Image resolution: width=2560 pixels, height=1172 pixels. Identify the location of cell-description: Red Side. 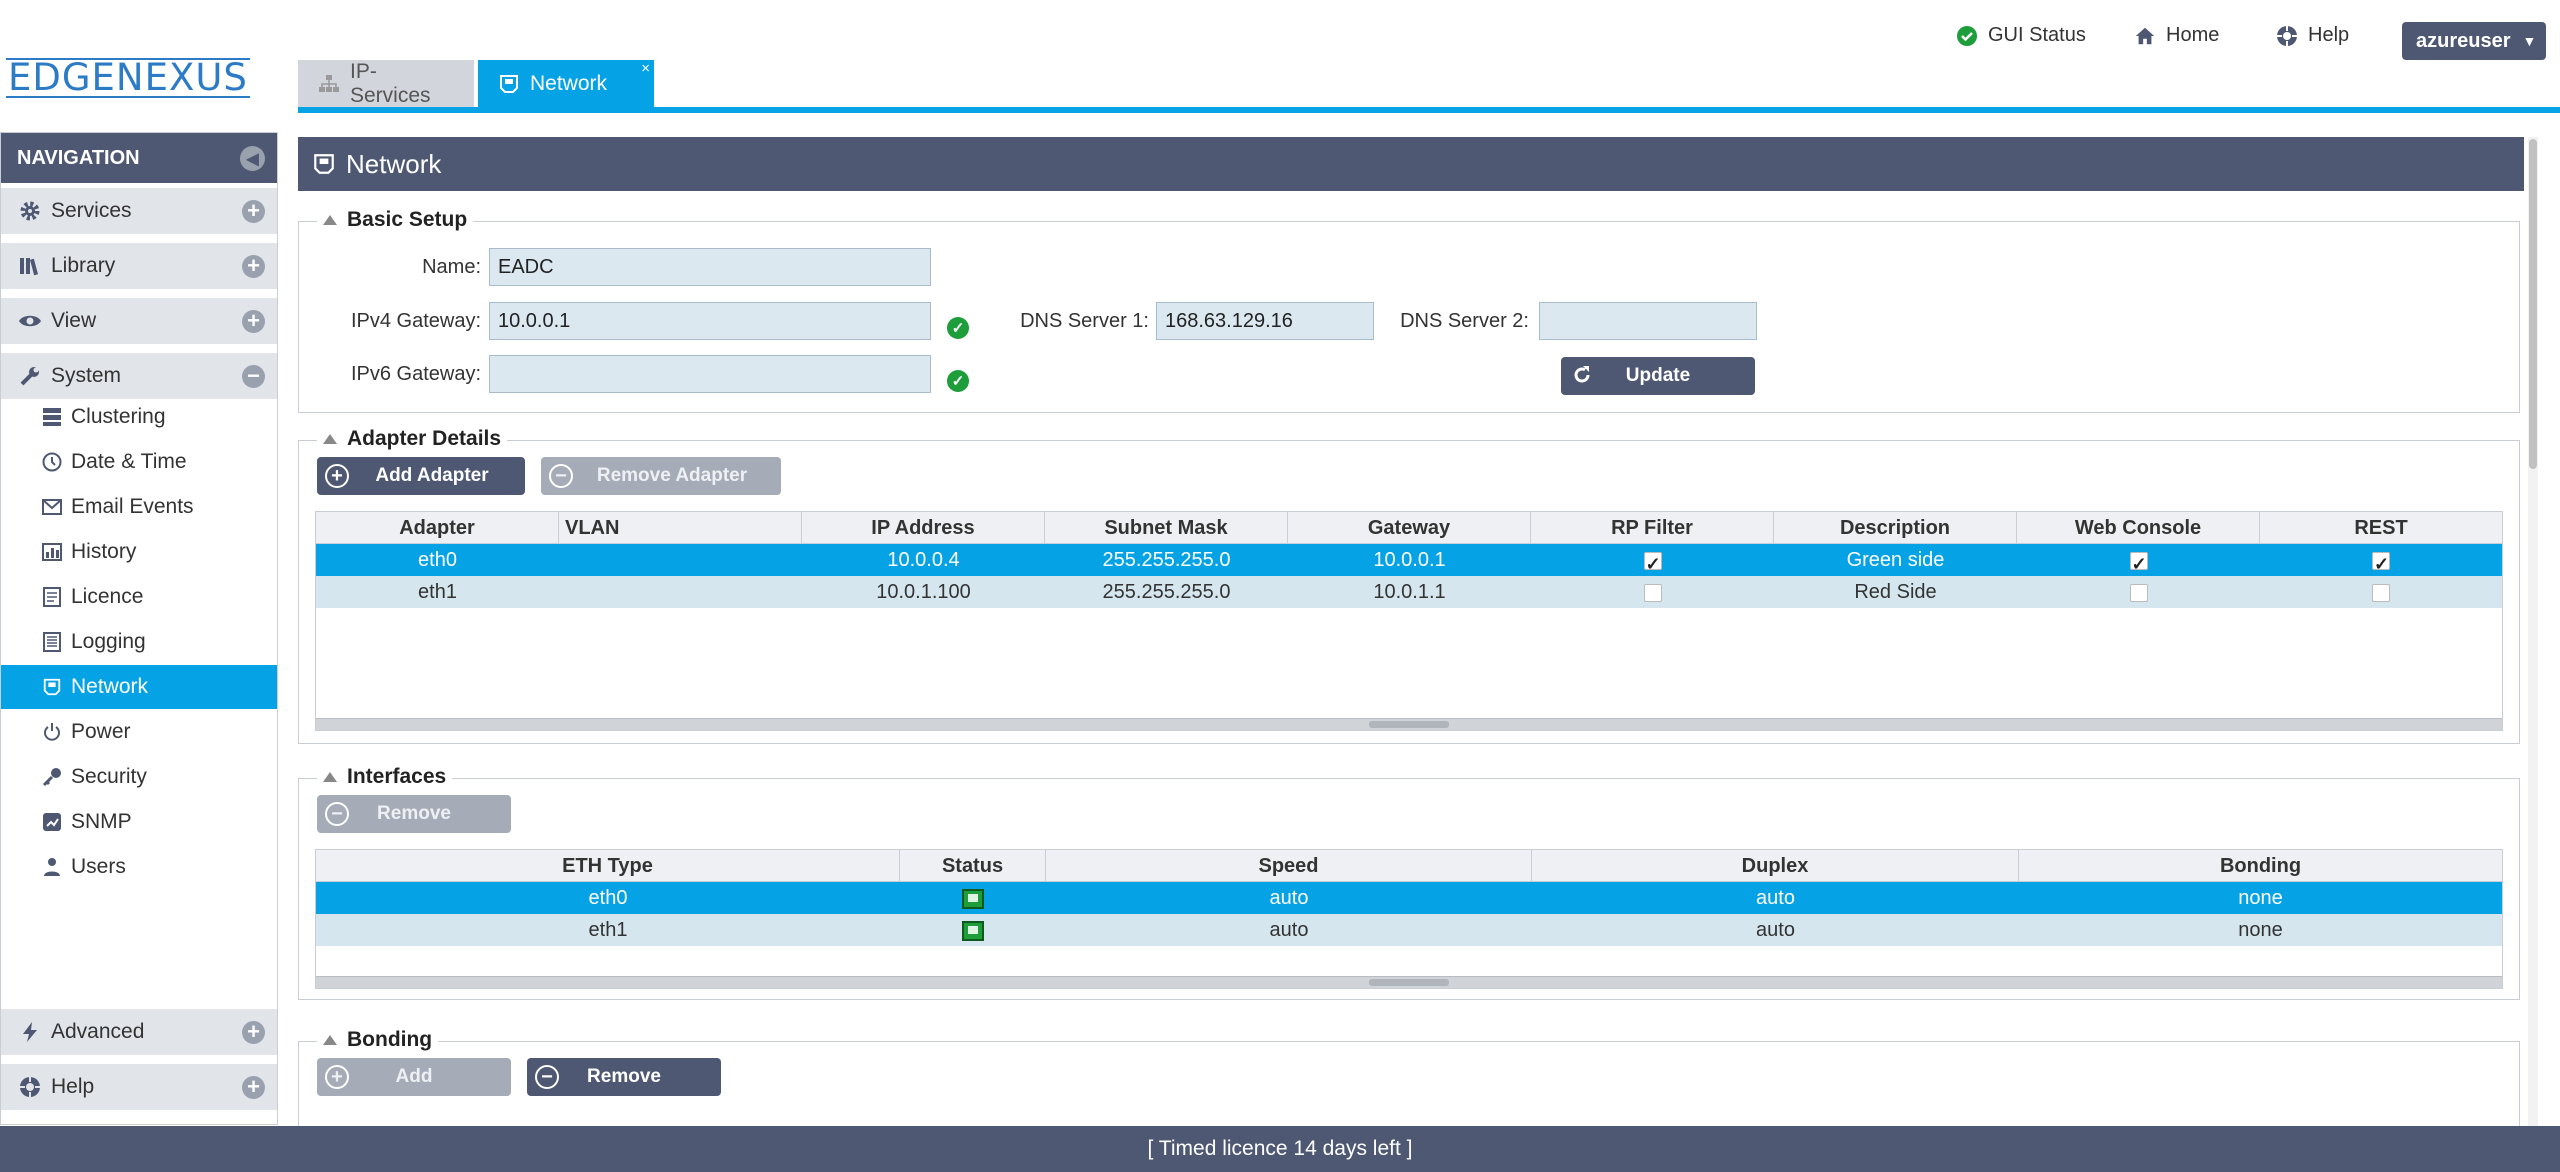
(1895, 592).